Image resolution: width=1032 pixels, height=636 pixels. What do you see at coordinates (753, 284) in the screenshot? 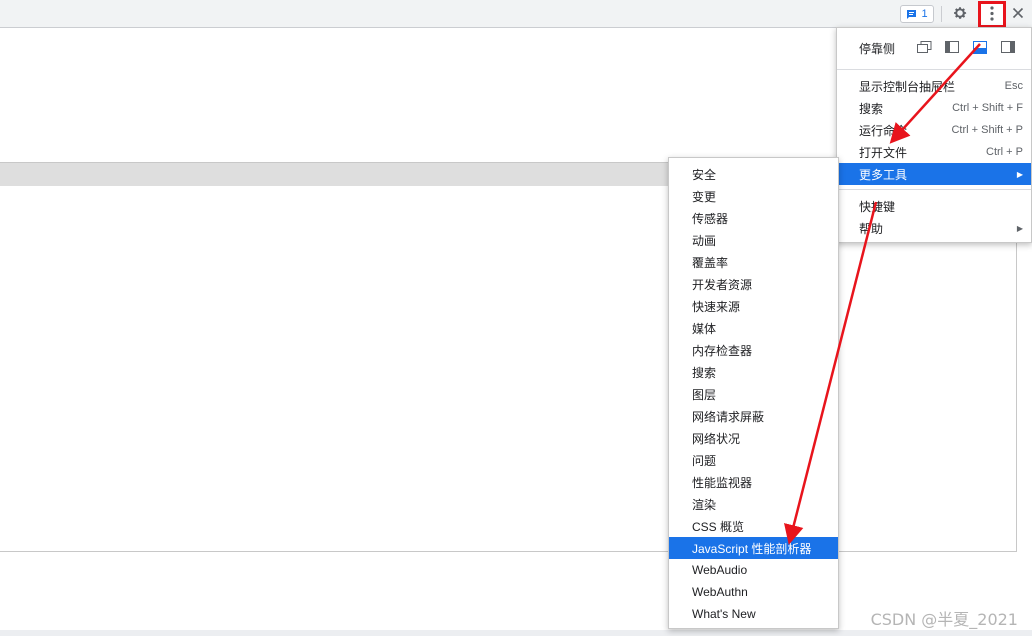
I see `submenu-item-developer-resources: 开发者资源` at bounding box center [753, 284].